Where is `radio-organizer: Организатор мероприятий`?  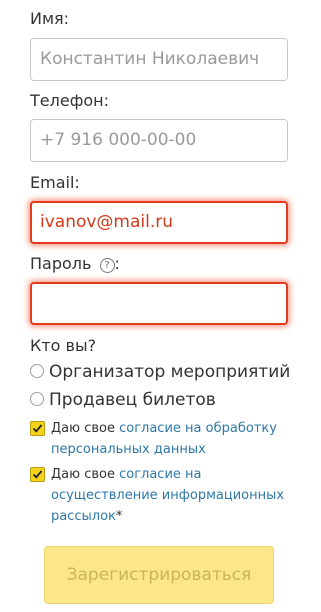 radio-organizer: Организатор мероприятий is located at coordinates (160, 372).